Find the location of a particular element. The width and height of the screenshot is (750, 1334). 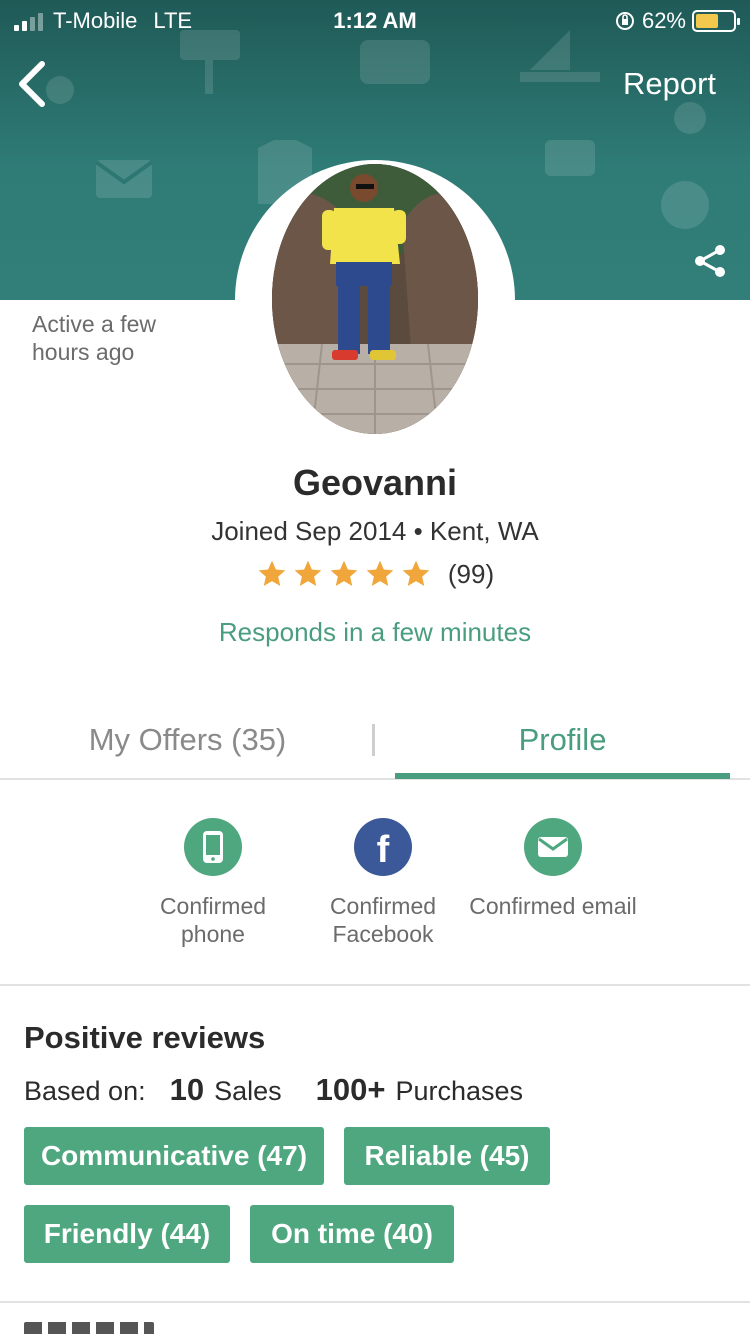

review-tag-reliable: Reliable (45) is located at coordinates (447, 1156).